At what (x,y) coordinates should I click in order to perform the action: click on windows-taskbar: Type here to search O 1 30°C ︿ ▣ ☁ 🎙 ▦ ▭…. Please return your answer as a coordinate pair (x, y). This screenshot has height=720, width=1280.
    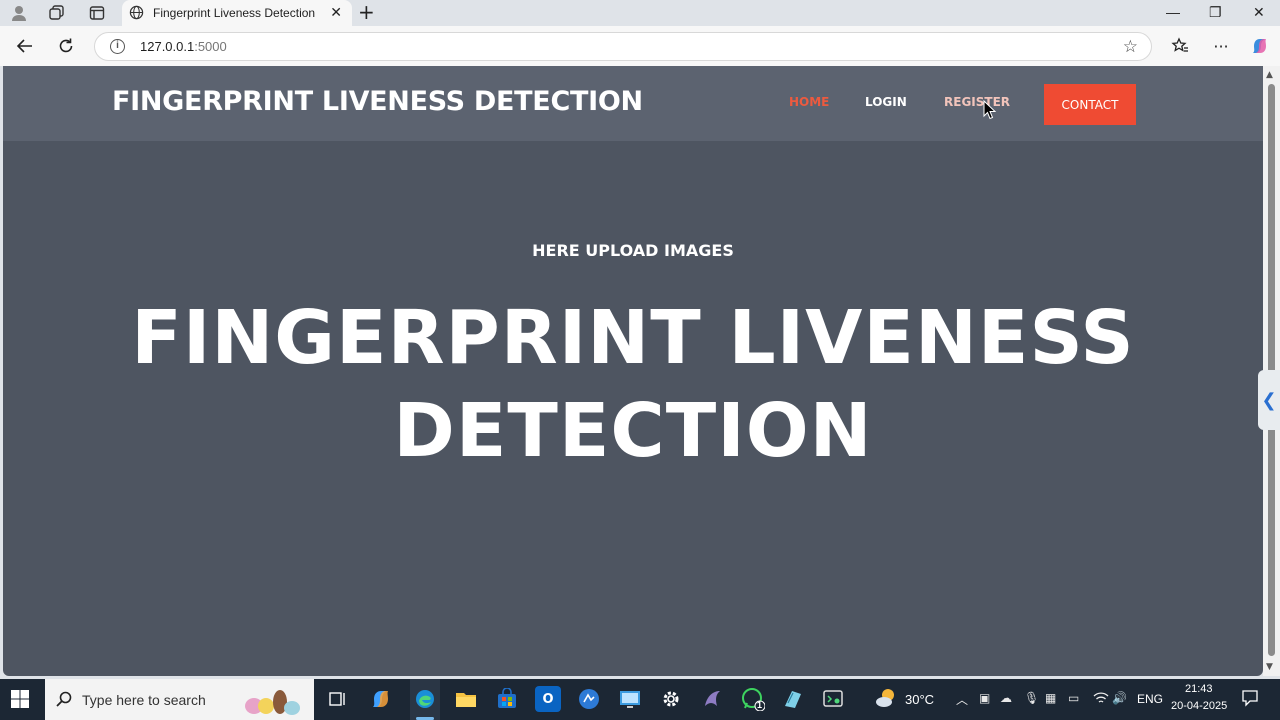
    Looking at the image, I should click on (640, 699).